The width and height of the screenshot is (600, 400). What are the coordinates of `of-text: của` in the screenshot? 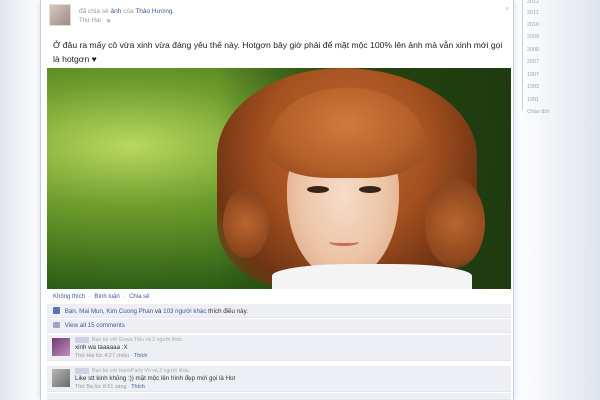 It's located at (128, 11).